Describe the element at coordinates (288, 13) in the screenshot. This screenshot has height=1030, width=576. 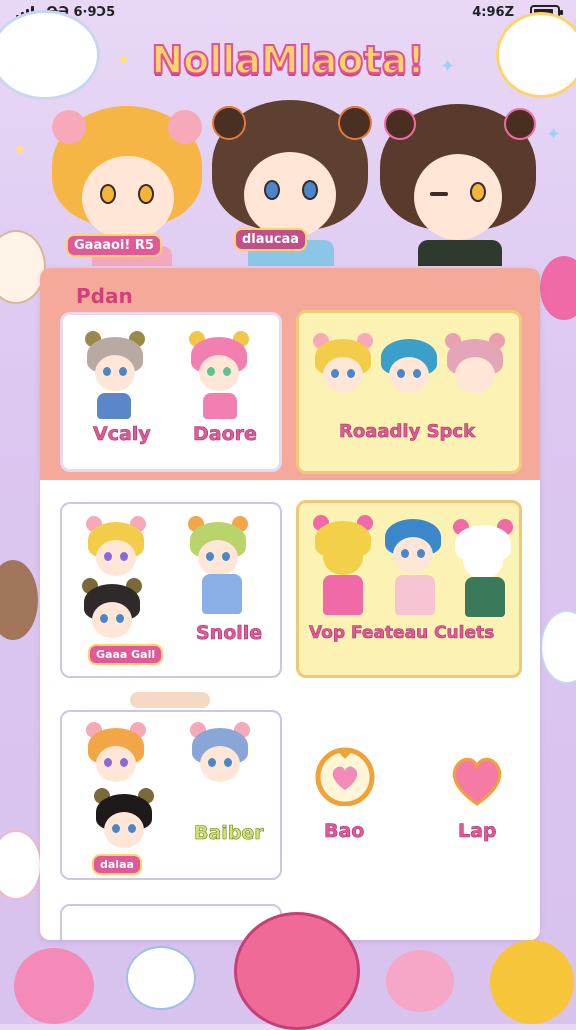
I see `status-bar: ꝊƏ 6·9Ɔ5 4:96Z` at that location.